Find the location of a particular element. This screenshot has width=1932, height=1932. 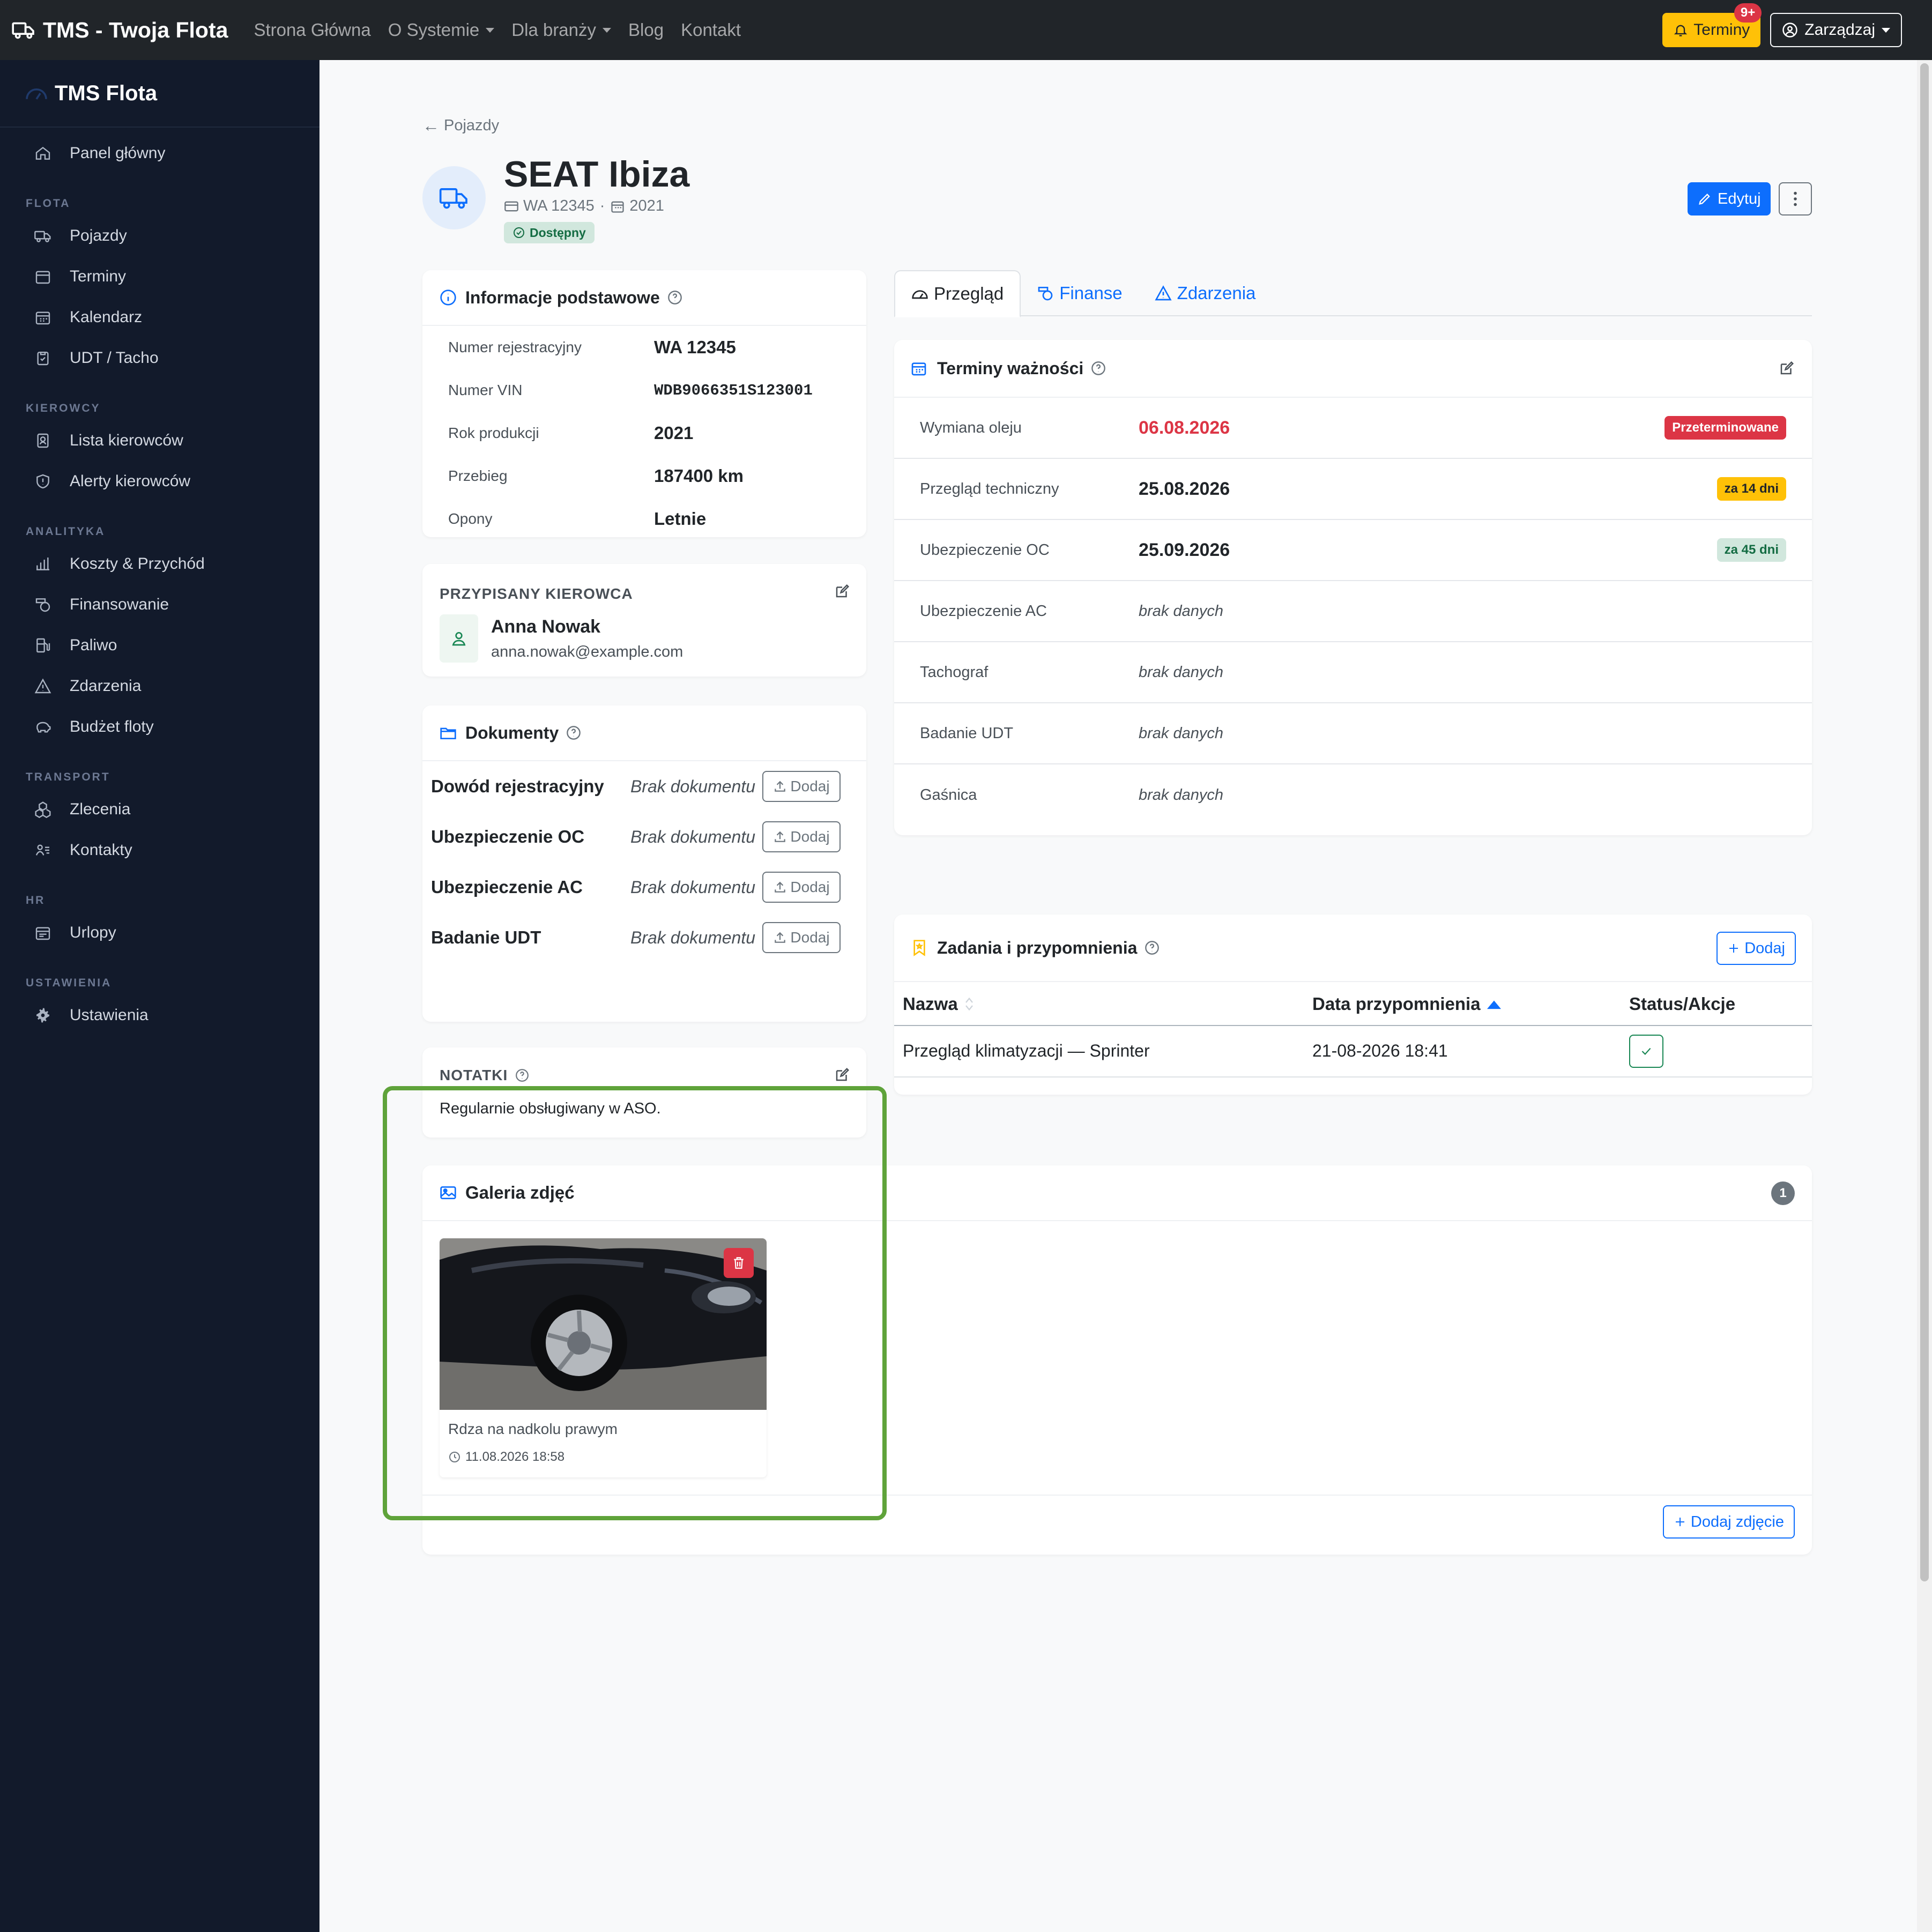

edit-button: Edytuj is located at coordinates (1729, 199).